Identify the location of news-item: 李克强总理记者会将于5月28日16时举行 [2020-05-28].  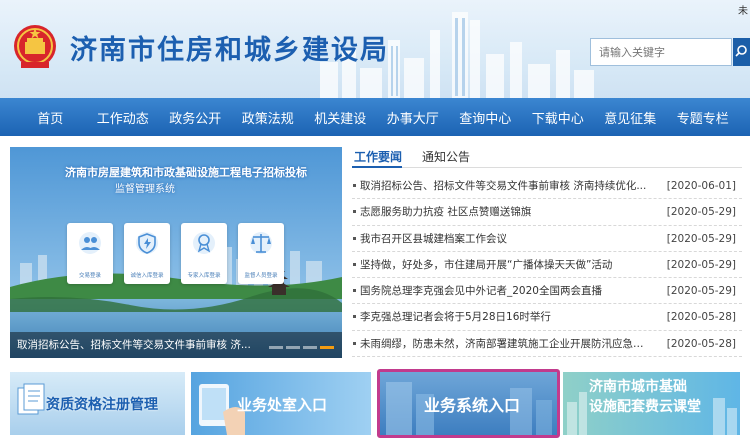
(547, 317).